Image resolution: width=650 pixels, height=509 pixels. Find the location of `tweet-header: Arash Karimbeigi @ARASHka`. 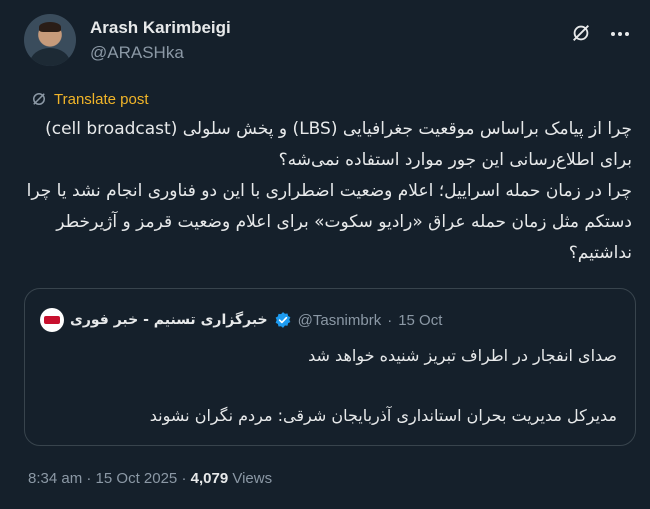

tweet-header: Arash Karimbeigi @ARASHka is located at coordinates (329, 40).